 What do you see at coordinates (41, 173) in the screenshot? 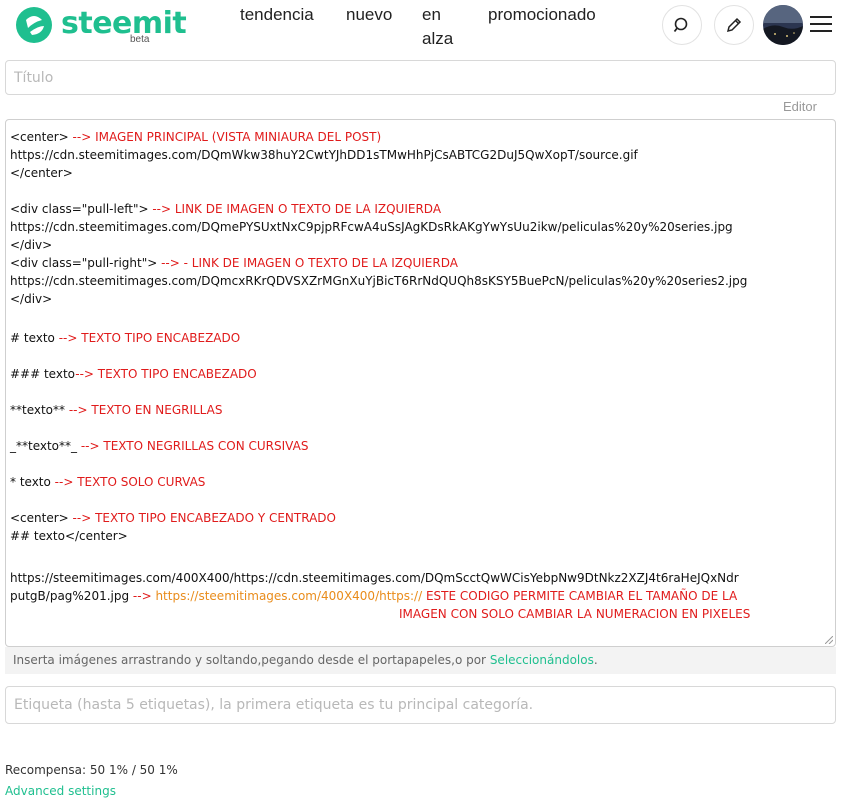
I see `body-line: </center>` at bounding box center [41, 173].